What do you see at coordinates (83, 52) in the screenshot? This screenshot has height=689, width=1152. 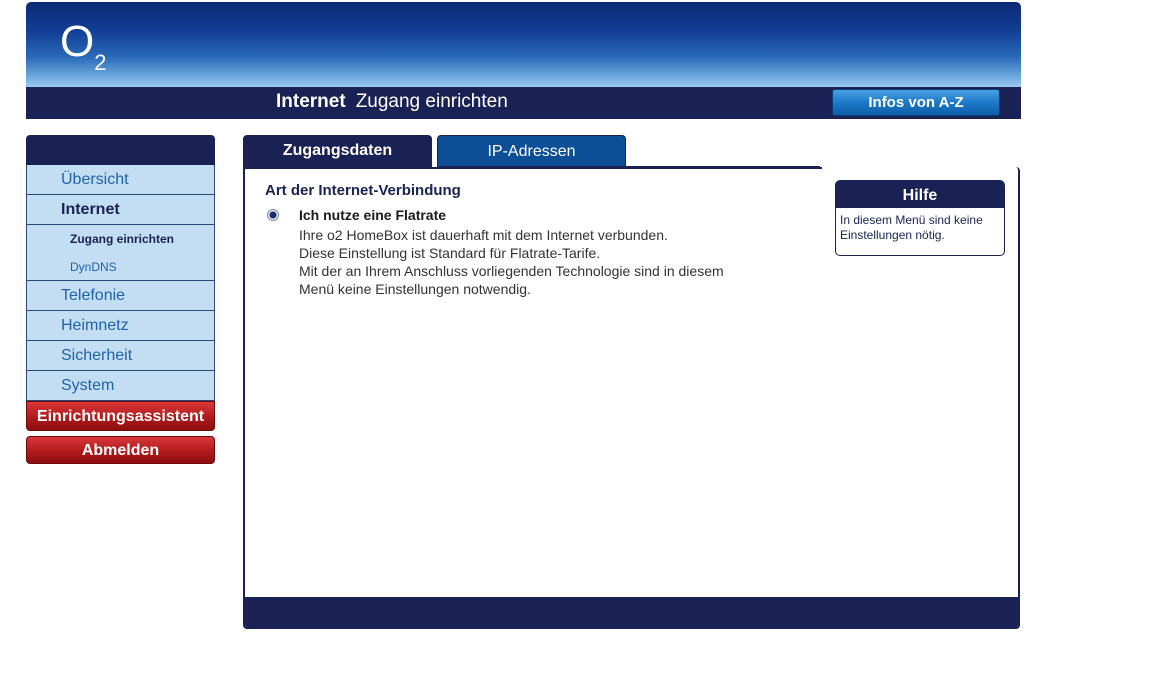 I see `o2-logo: O2` at bounding box center [83, 52].